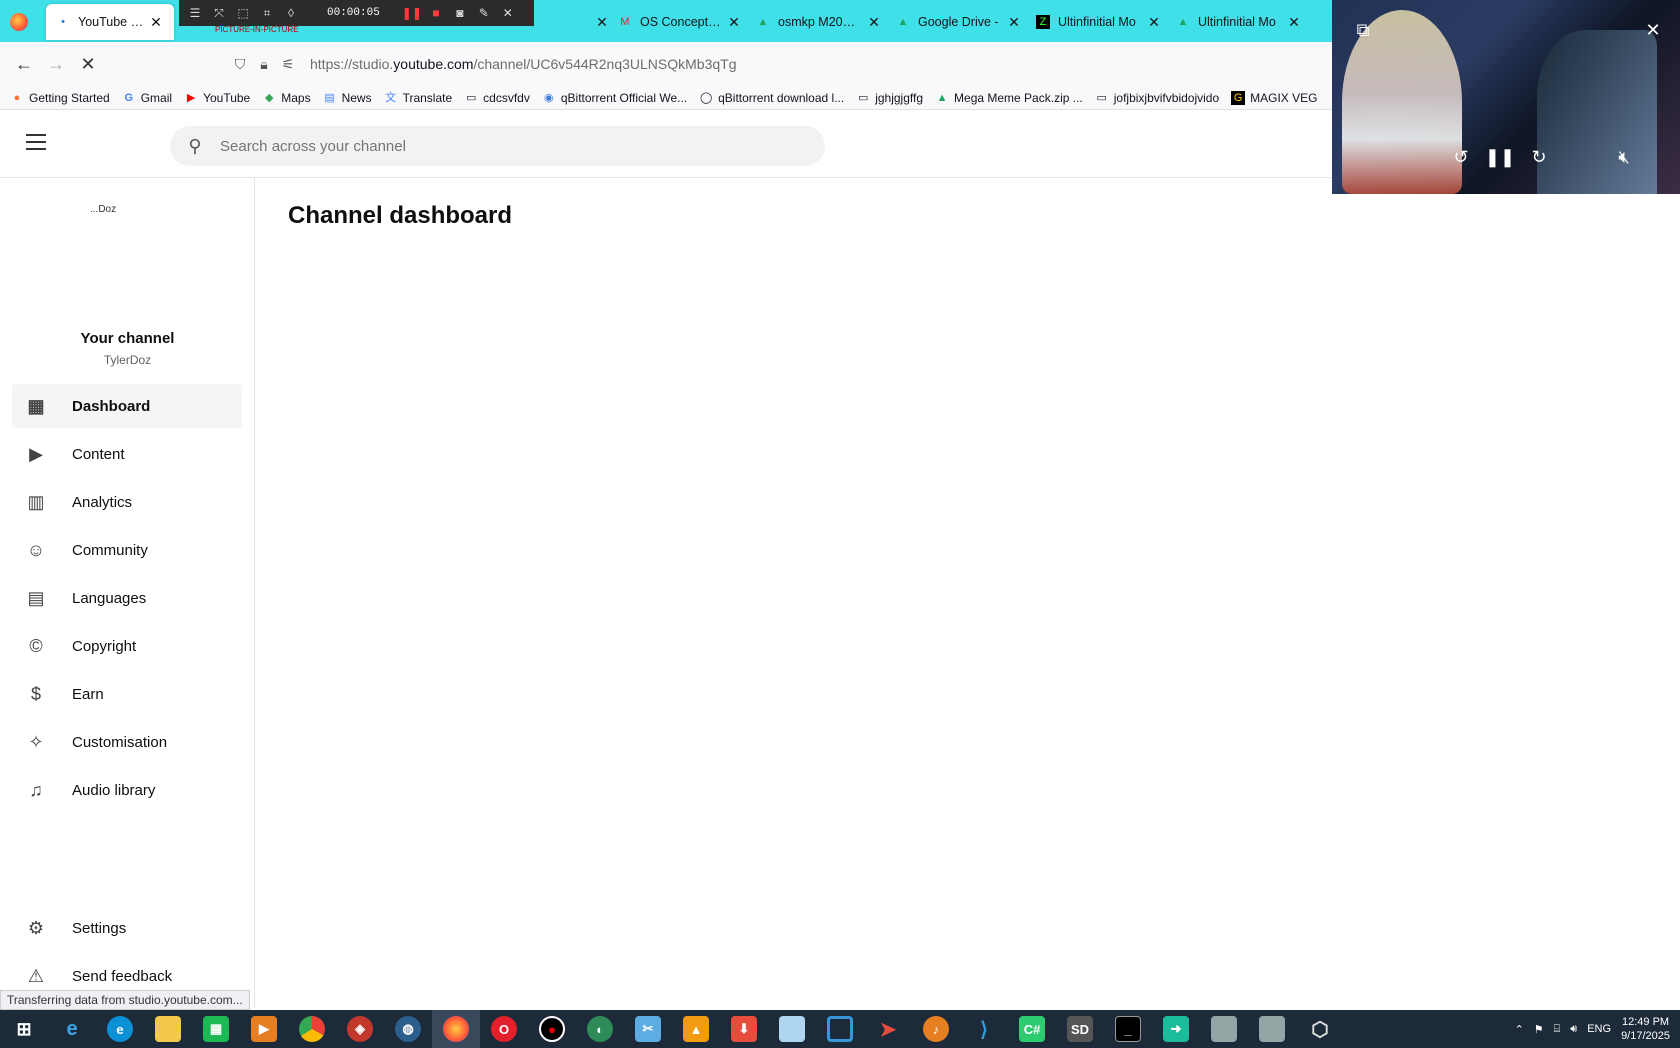  What do you see at coordinates (127, 454) in the screenshot?
I see `sidebar-item-content: ▶︎ Content` at bounding box center [127, 454].